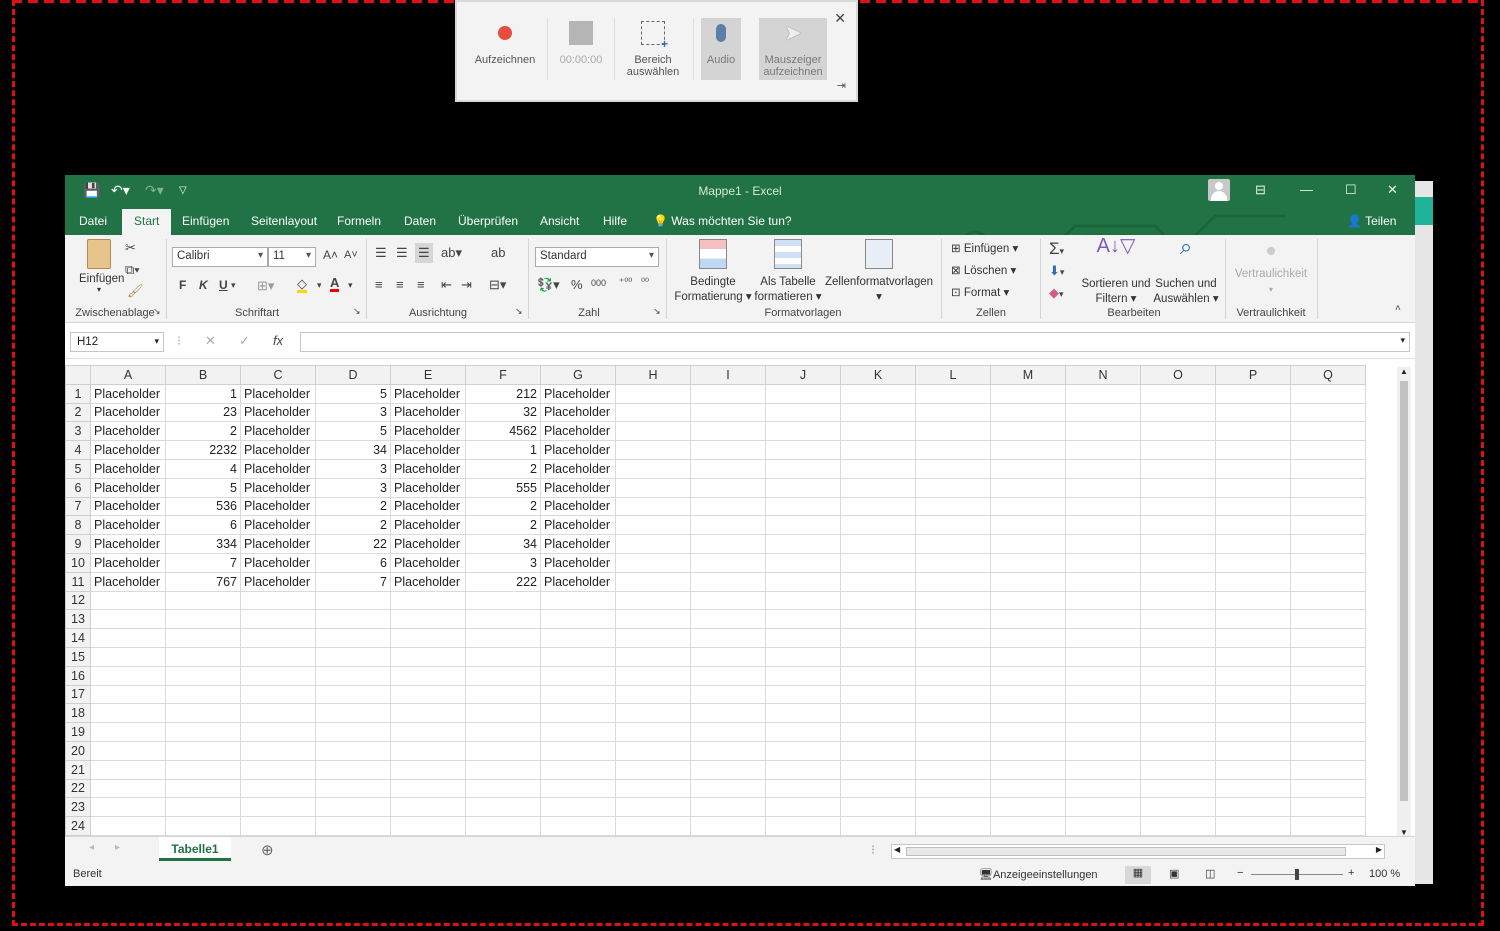 The image size is (1500, 931). I want to click on cell-k13, so click(878, 619).